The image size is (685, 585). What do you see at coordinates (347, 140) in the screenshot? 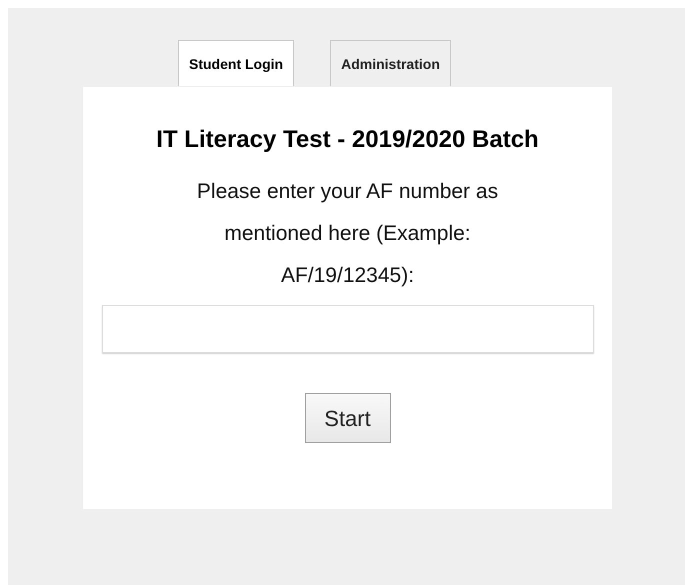
I see `test-title: IT Literacy Test - 2019/2020 Batch` at bounding box center [347, 140].